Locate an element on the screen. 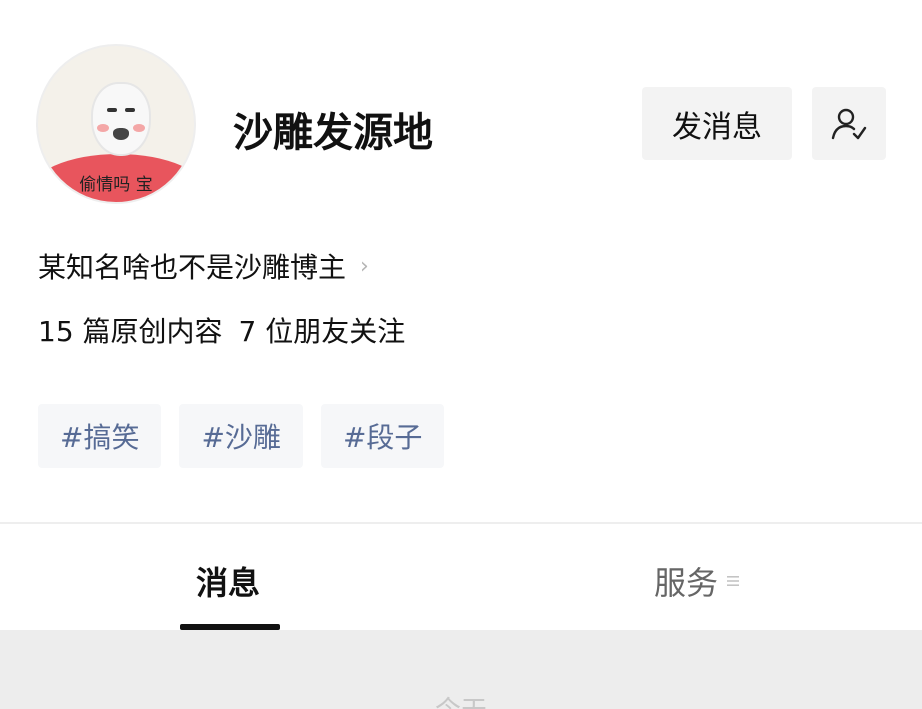 This screenshot has height=709, width=922. follow-button is located at coordinates (849, 123).